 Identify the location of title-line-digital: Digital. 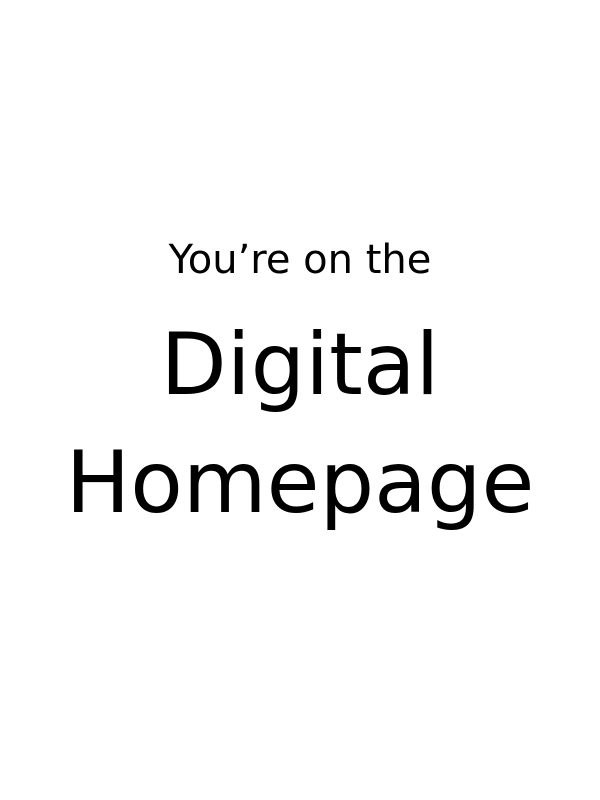
(300, 365).